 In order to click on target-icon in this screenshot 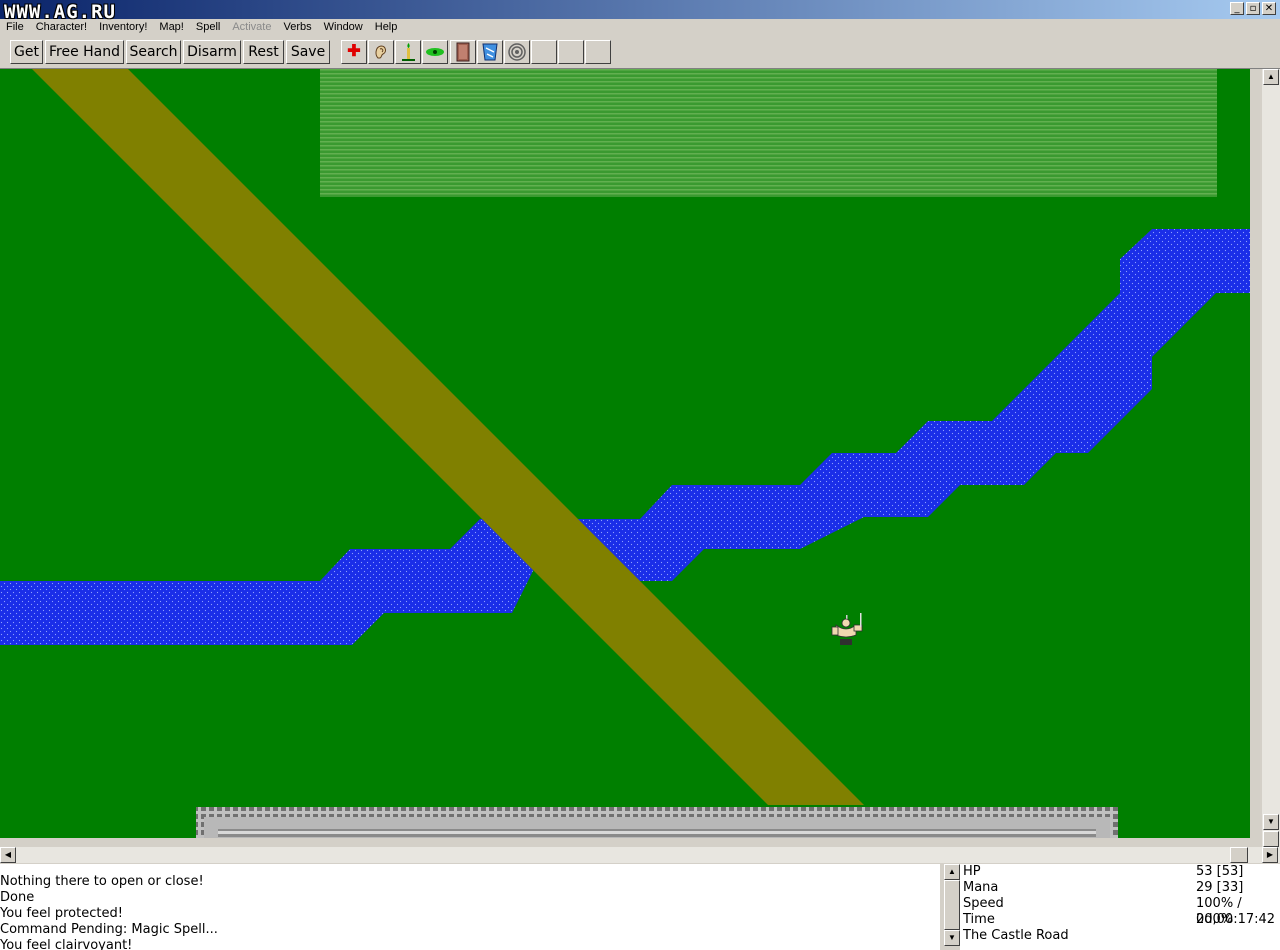, I will do `click(517, 52)`.